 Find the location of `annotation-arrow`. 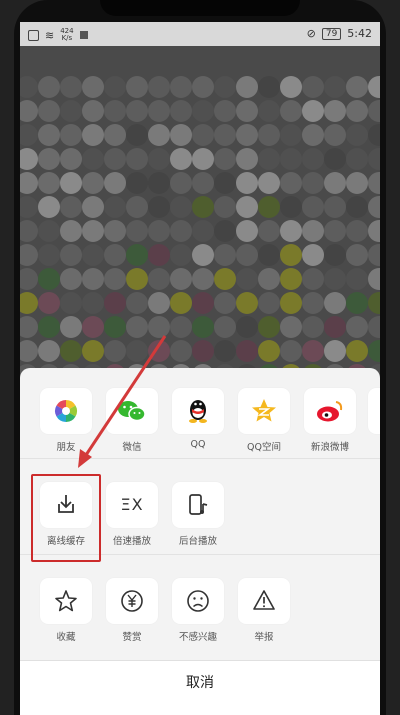

annotation-arrow is located at coordinates (122, 401).